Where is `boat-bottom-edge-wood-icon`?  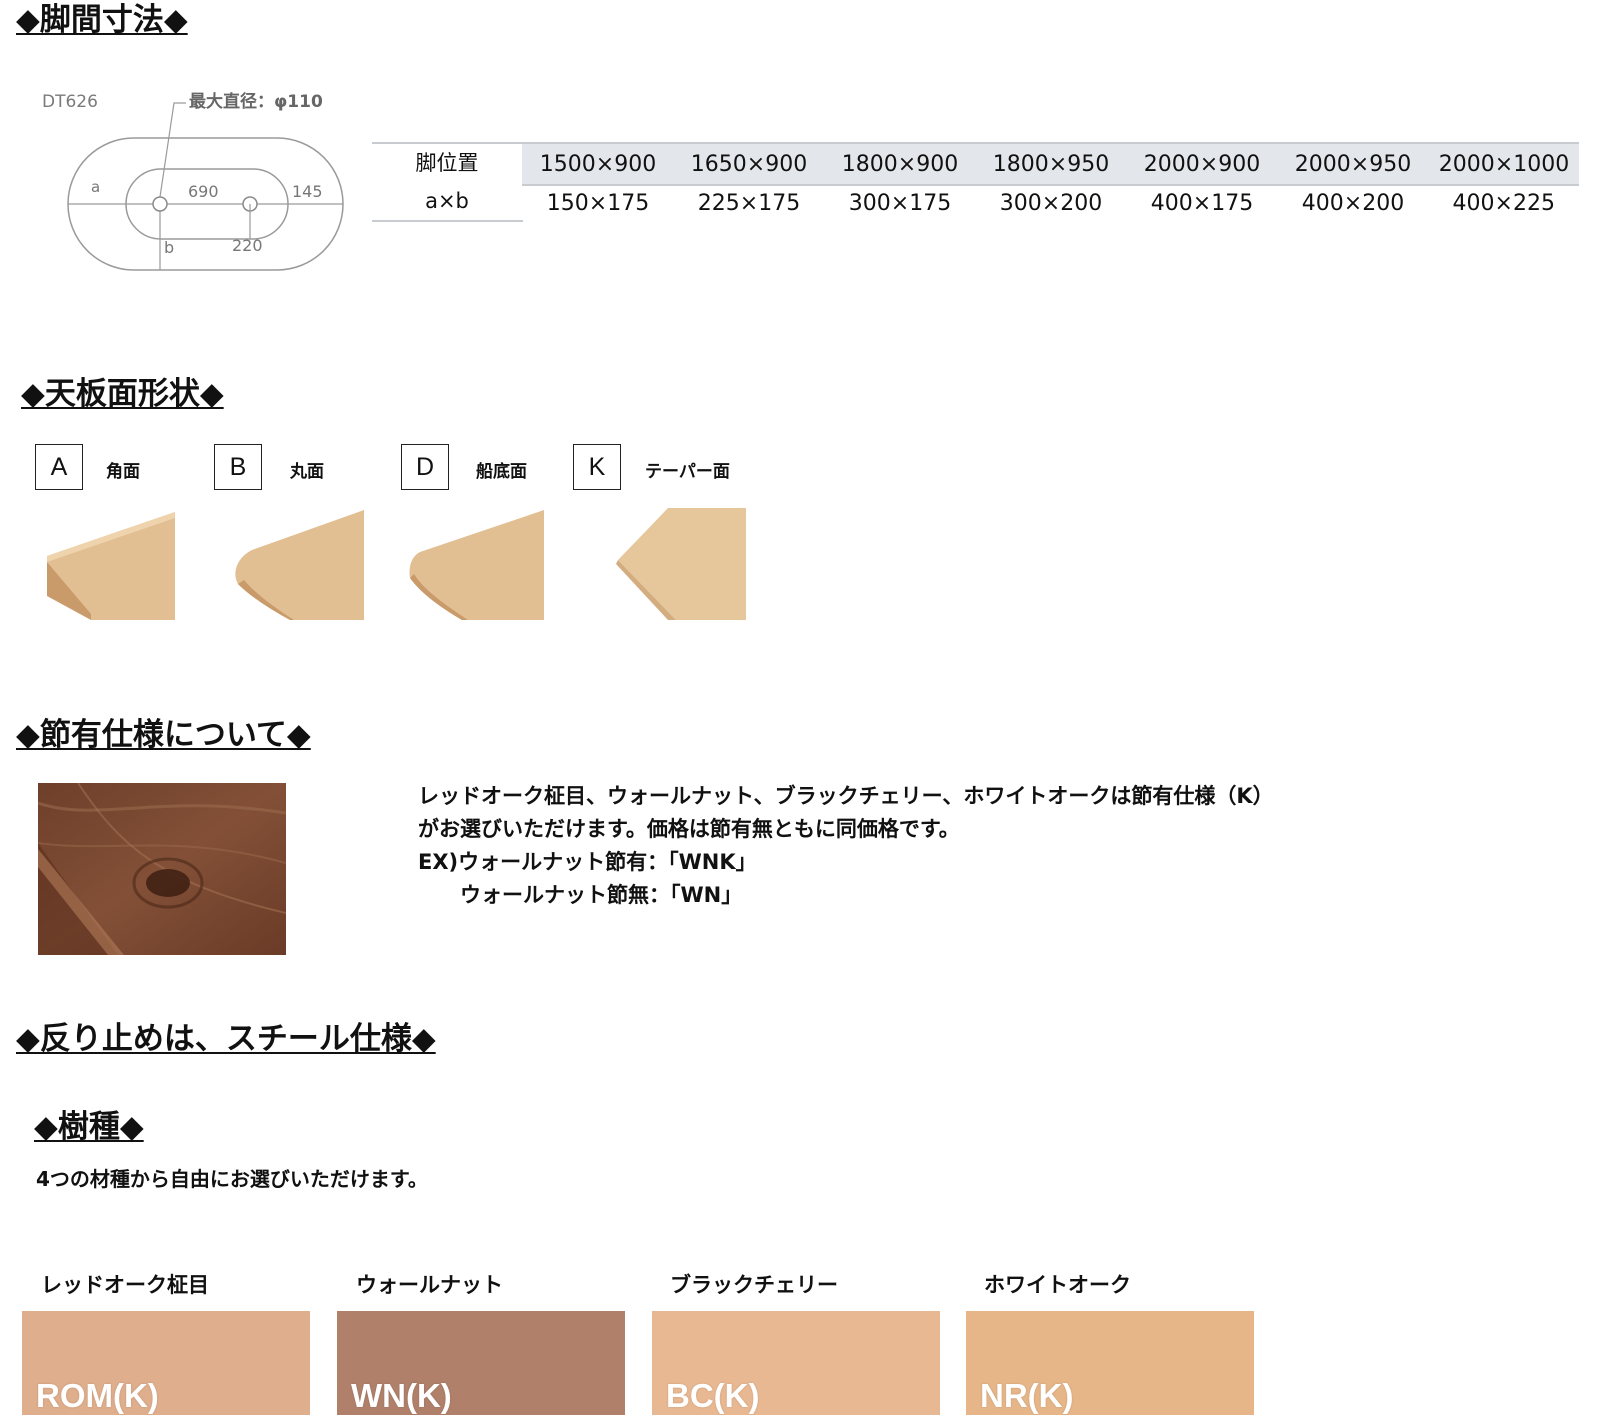 boat-bottom-edge-wood-icon is located at coordinates (476, 565).